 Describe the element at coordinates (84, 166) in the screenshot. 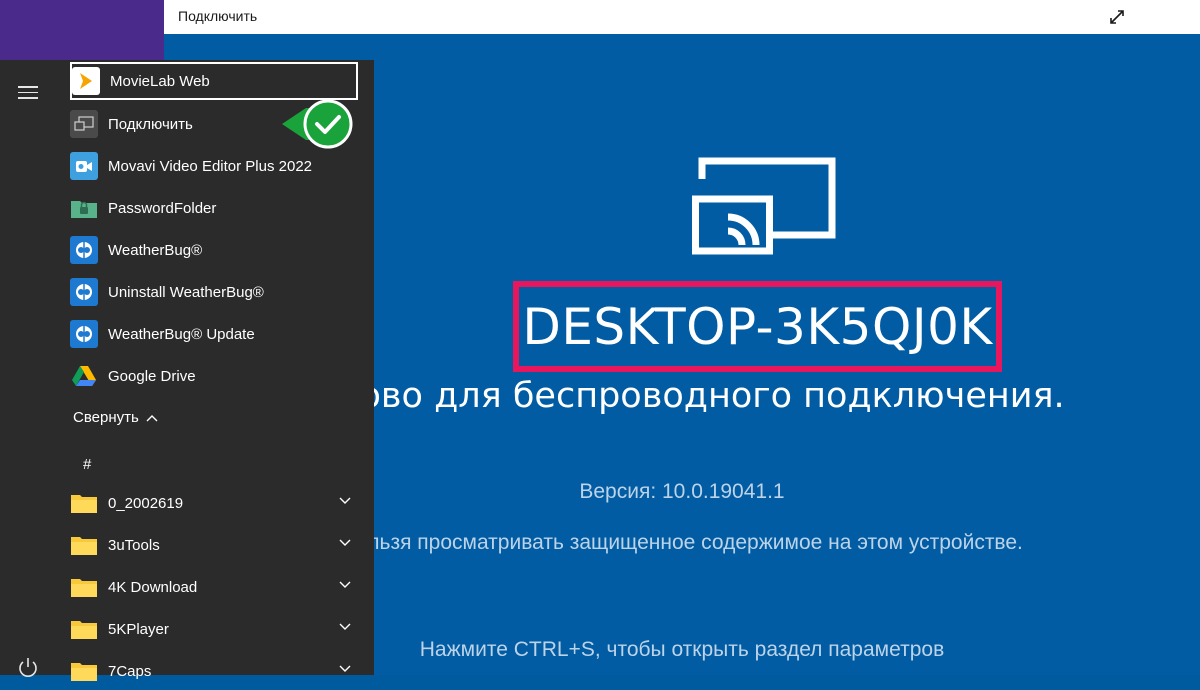

I see `movavi-icon` at that location.